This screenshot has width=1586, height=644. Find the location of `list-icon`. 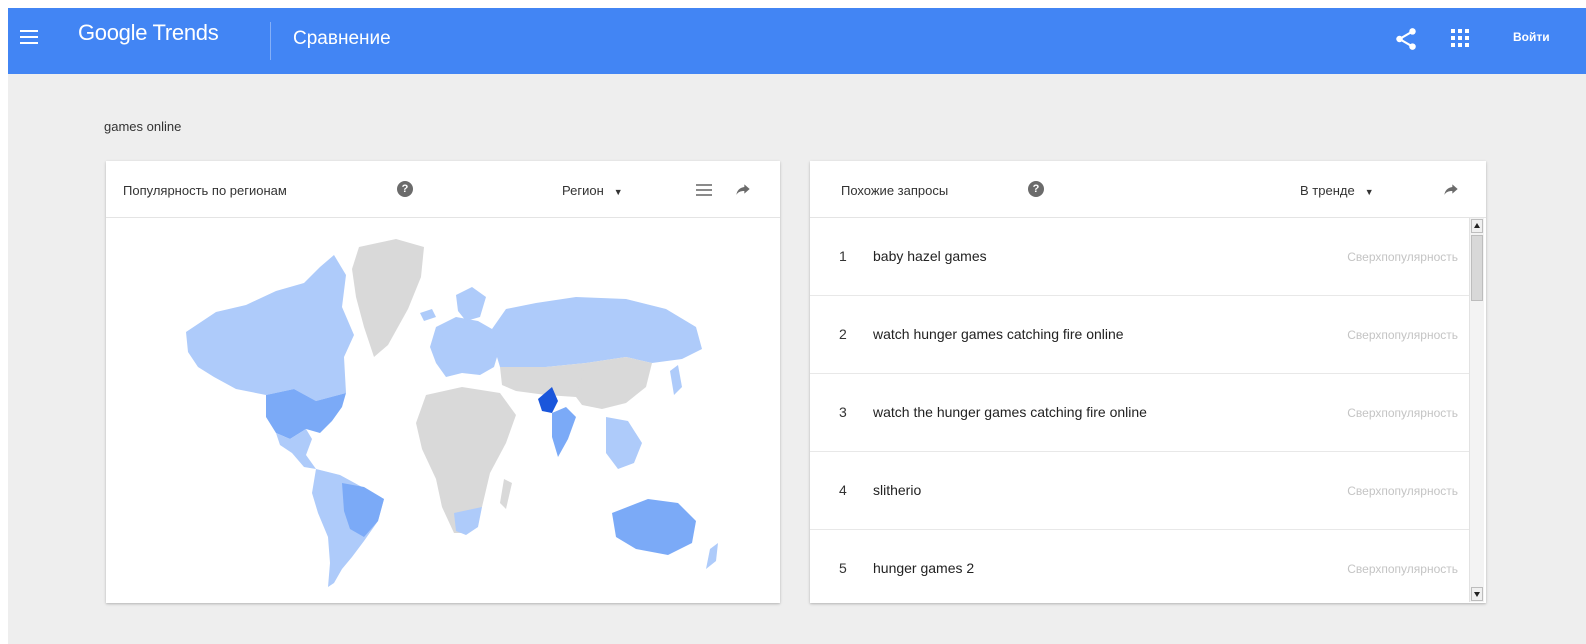

list-icon is located at coordinates (704, 190).